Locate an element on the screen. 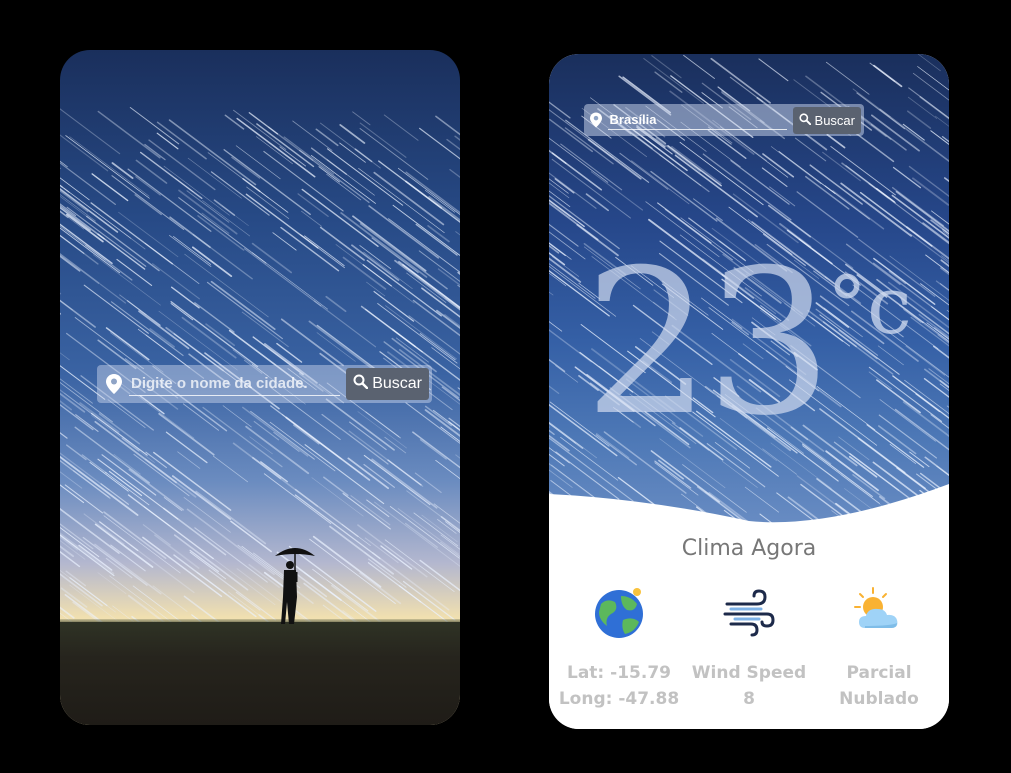 The image size is (1011, 773). partly-cloudy-icon is located at coordinates (876, 607).